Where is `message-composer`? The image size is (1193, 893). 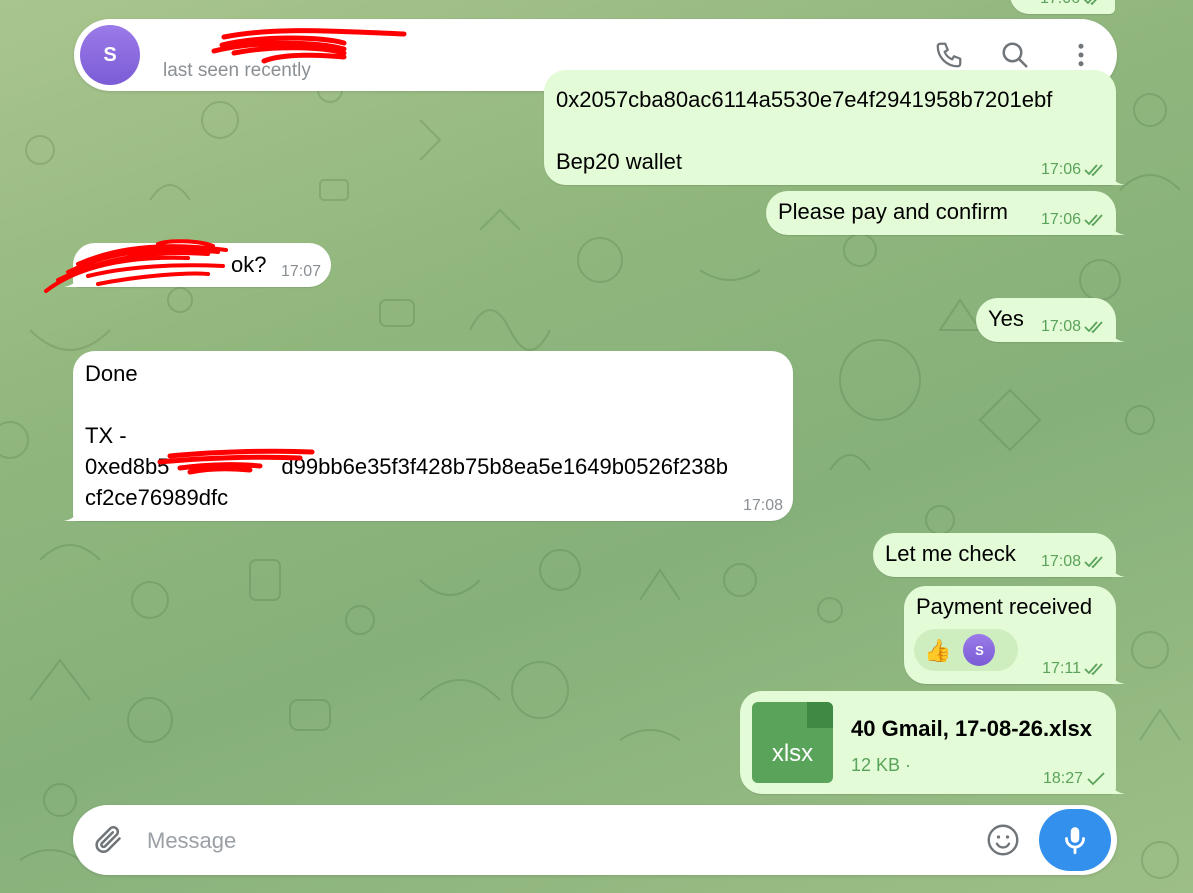 message-composer is located at coordinates (595, 840).